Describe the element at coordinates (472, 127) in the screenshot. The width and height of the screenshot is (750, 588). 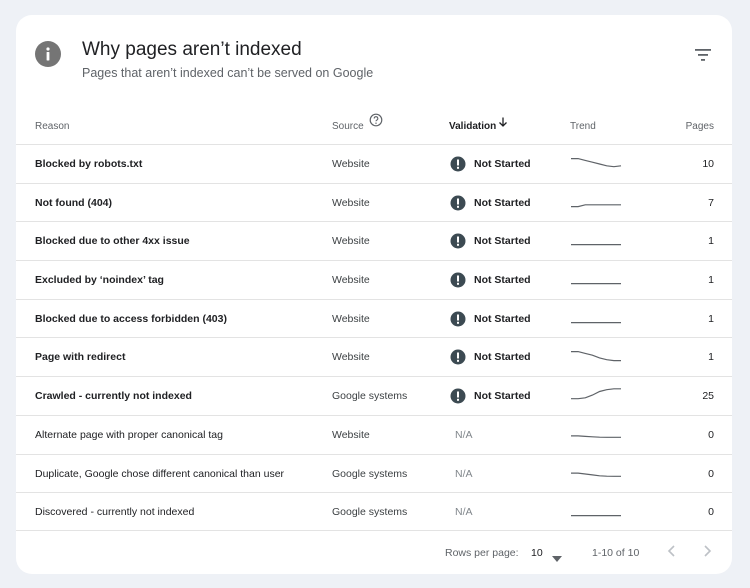
I see `column-header-validation: Validation` at that location.